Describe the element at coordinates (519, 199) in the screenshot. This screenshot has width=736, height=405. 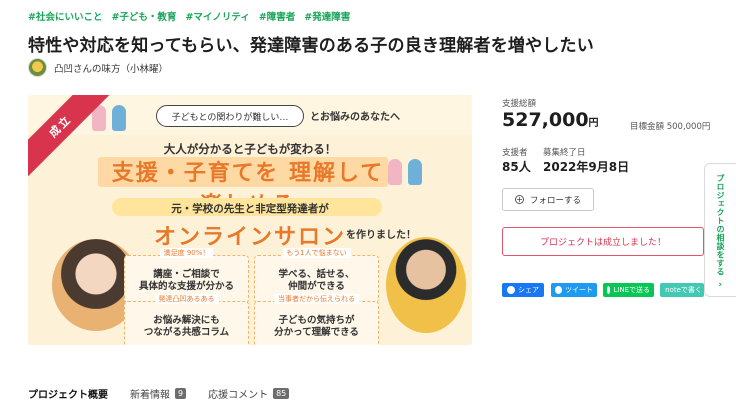
I see `plus-icon: +` at that location.